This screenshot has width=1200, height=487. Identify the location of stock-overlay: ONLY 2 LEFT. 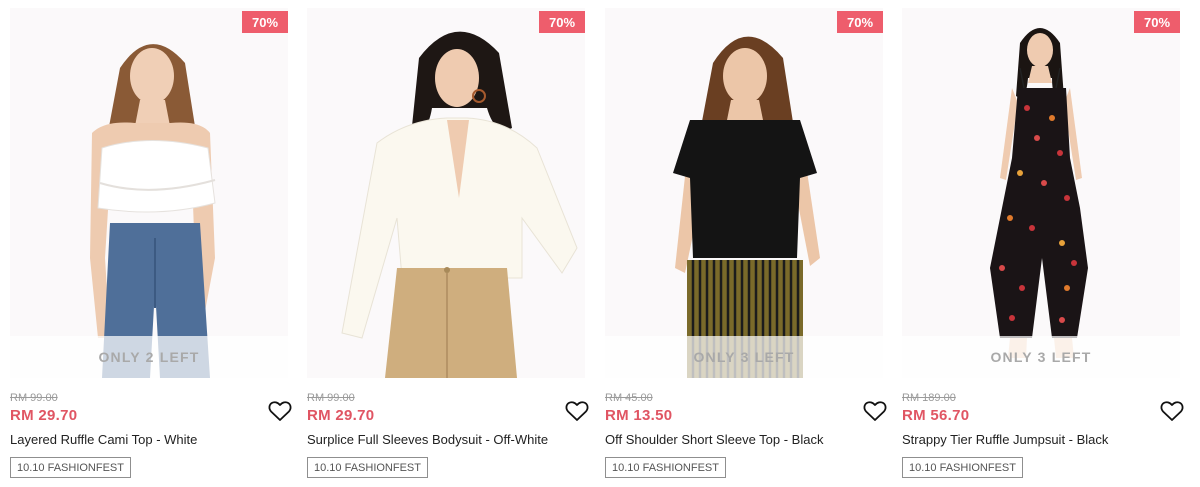
(149, 357).